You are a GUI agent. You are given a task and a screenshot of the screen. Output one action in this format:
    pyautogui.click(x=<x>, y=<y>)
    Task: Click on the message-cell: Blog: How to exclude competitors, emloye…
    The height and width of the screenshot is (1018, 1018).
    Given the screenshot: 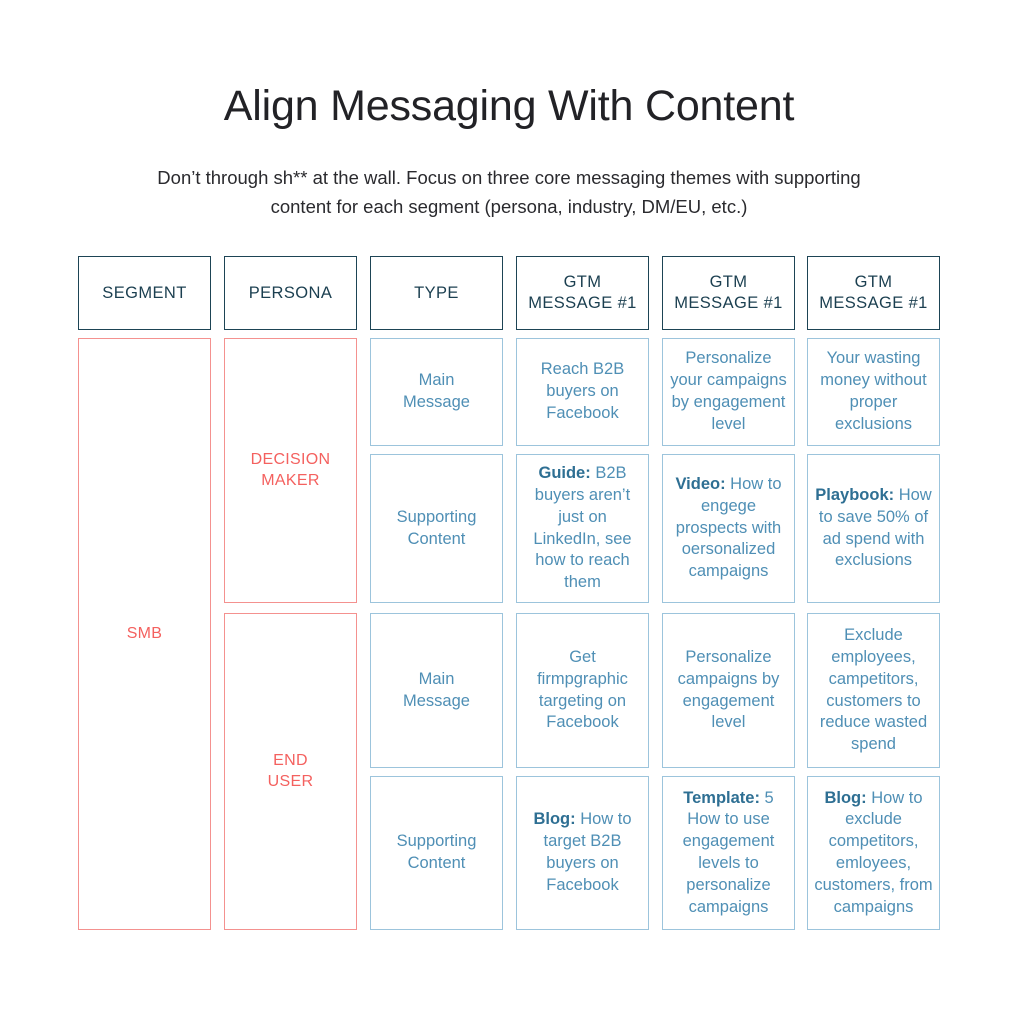 What is the action you would take?
    pyautogui.click(x=873, y=853)
    